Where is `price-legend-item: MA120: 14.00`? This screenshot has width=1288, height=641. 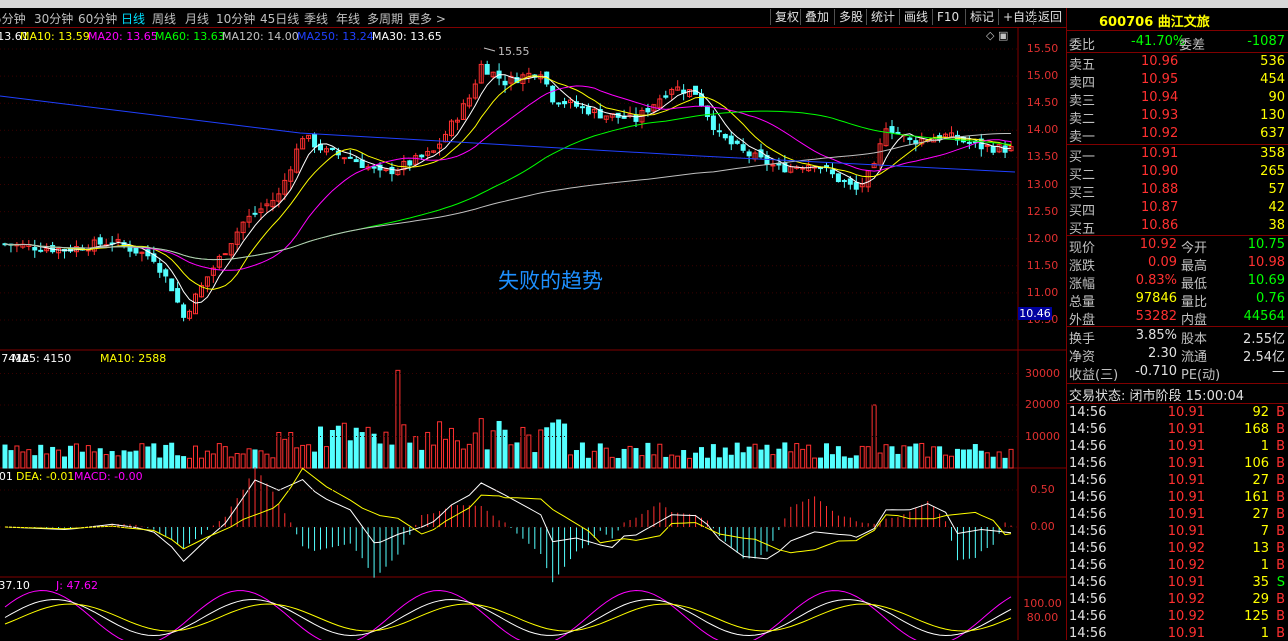
price-legend-item: MA120: 14.00 is located at coordinates (260, 36).